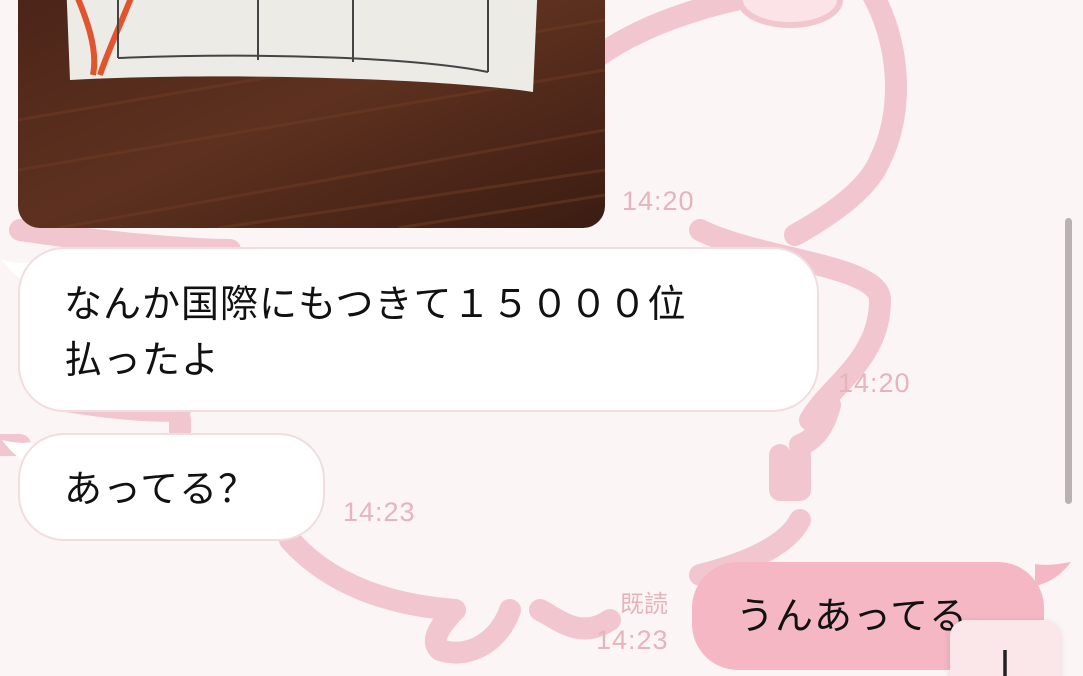 This screenshot has width=1083, height=676. Describe the element at coordinates (1005, 648) in the screenshot. I see `scroll-to-bottom-button` at that location.